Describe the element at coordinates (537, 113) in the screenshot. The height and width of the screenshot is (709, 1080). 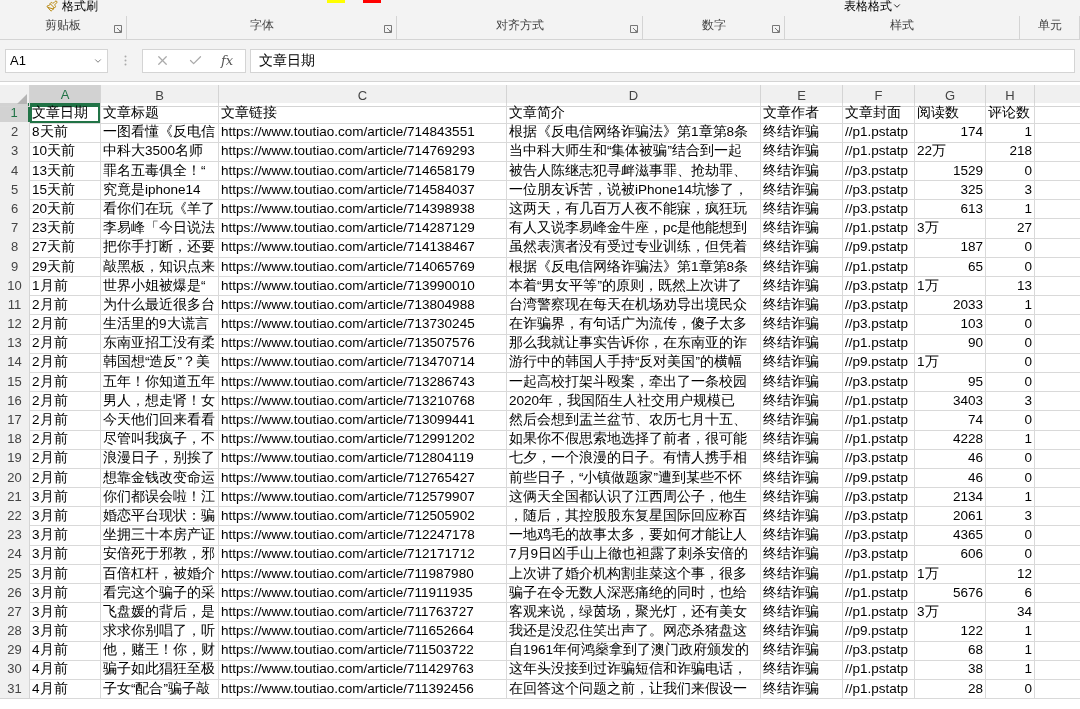
I see `column-title: 文章简介` at that location.